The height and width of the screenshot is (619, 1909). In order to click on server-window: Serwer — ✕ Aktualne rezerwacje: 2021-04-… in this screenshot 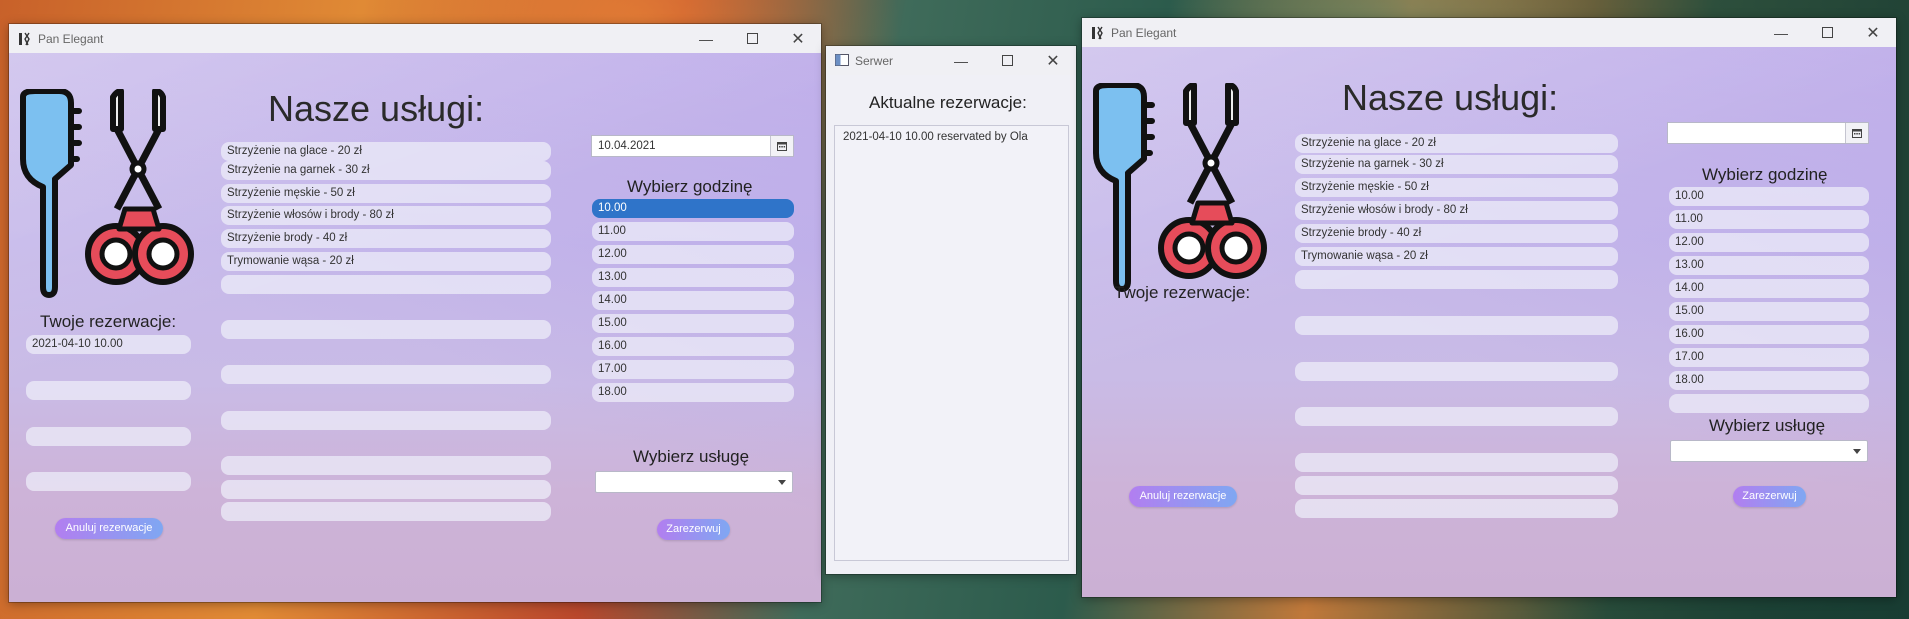, I will do `click(951, 310)`.